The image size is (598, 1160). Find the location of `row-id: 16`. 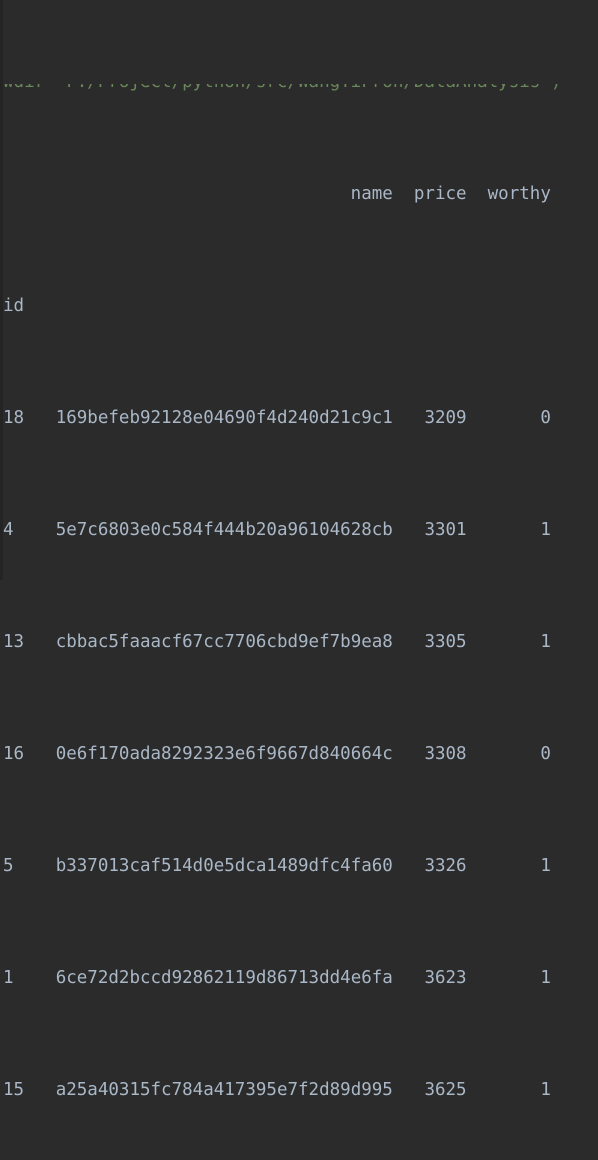

row-id: 16 is located at coordinates (24, 754).